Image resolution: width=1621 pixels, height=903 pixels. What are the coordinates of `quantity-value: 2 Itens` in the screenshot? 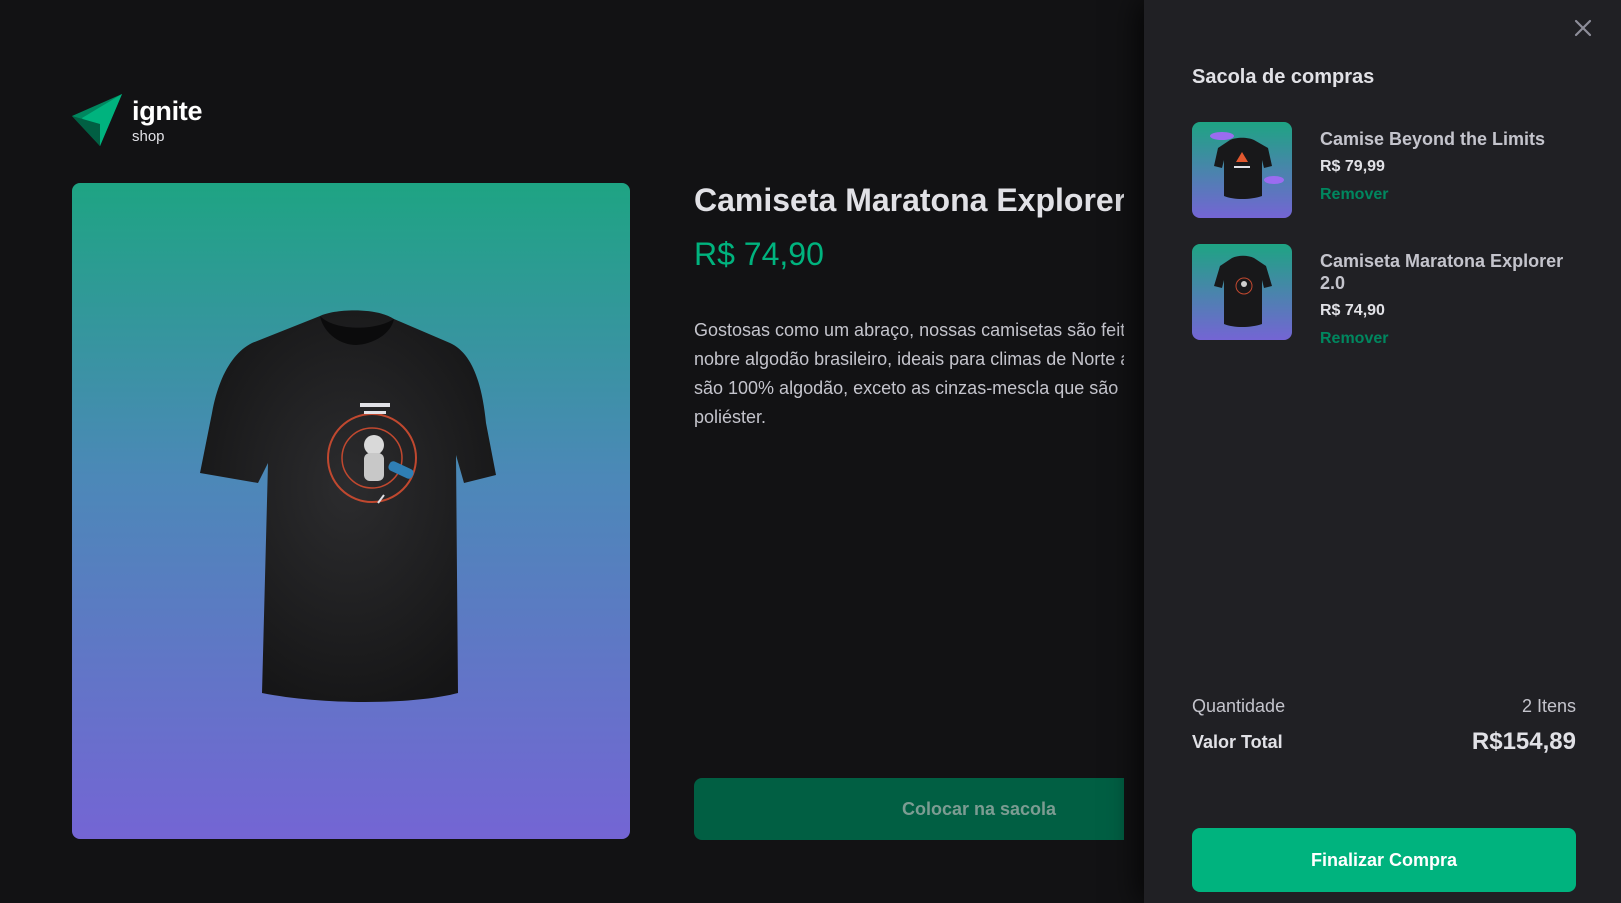 It's located at (1548, 706).